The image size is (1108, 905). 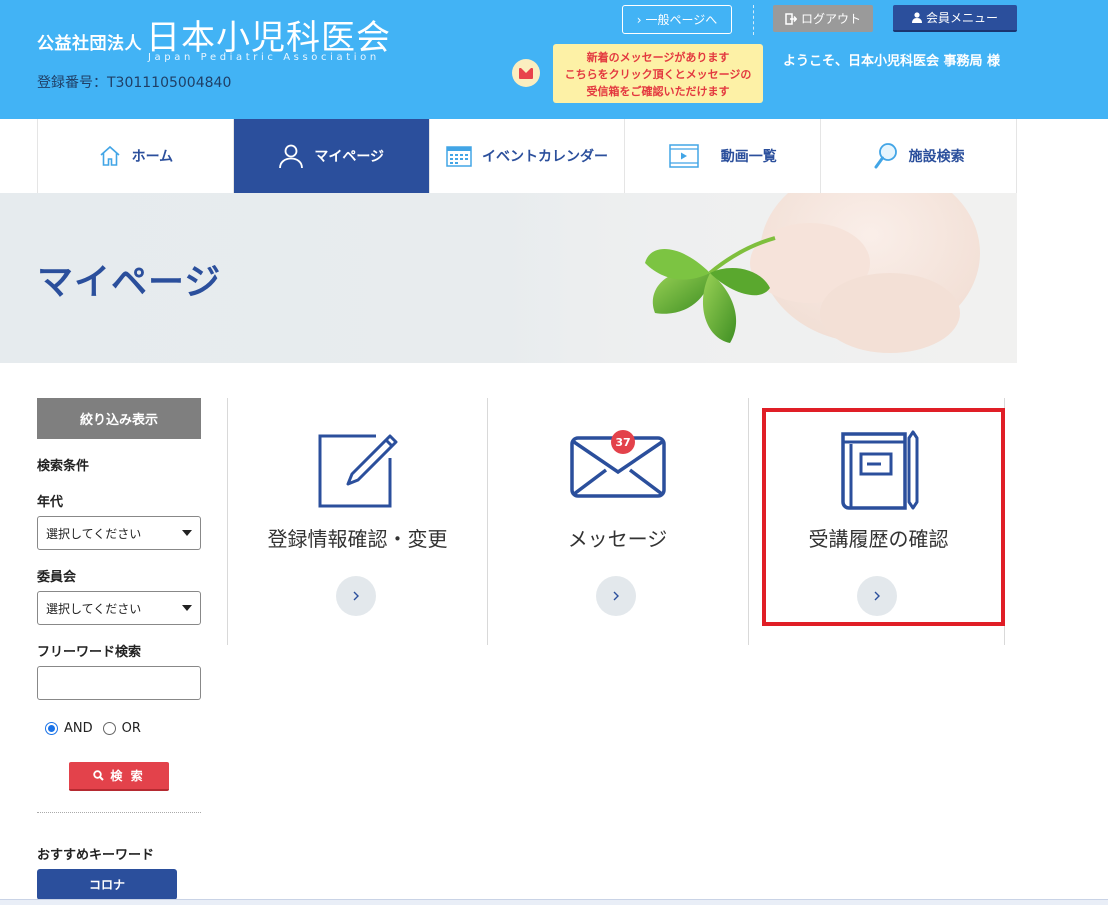 What do you see at coordinates (919, 156) in the screenshot?
I see `nav-item-facility-search: 施設検索` at bounding box center [919, 156].